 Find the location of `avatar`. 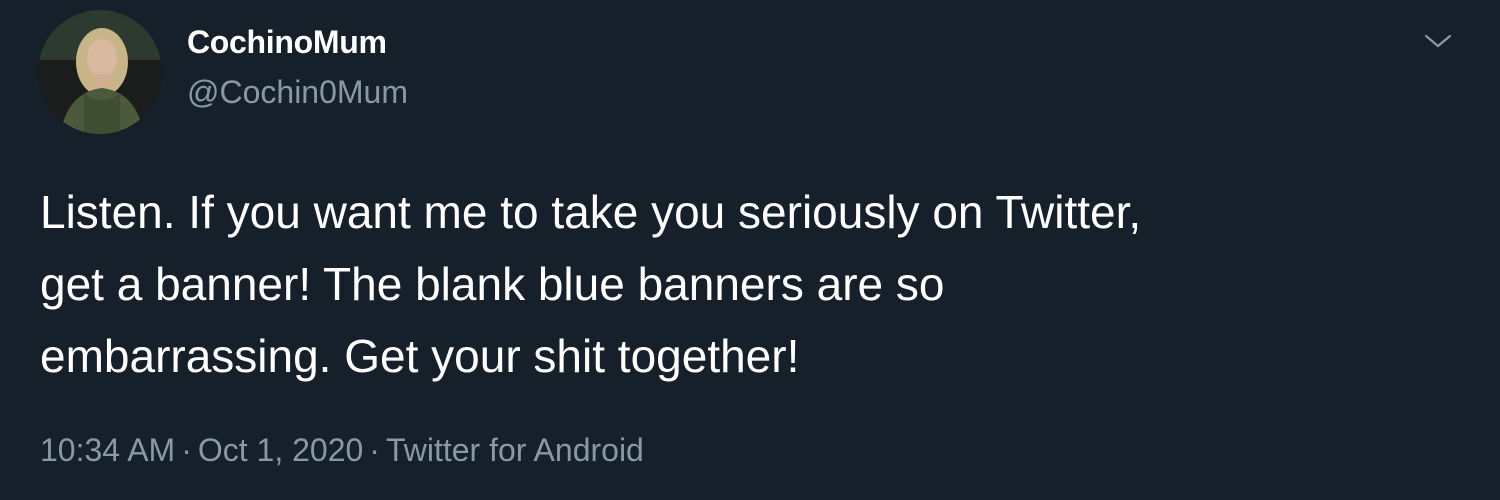

avatar is located at coordinates (100, 72).